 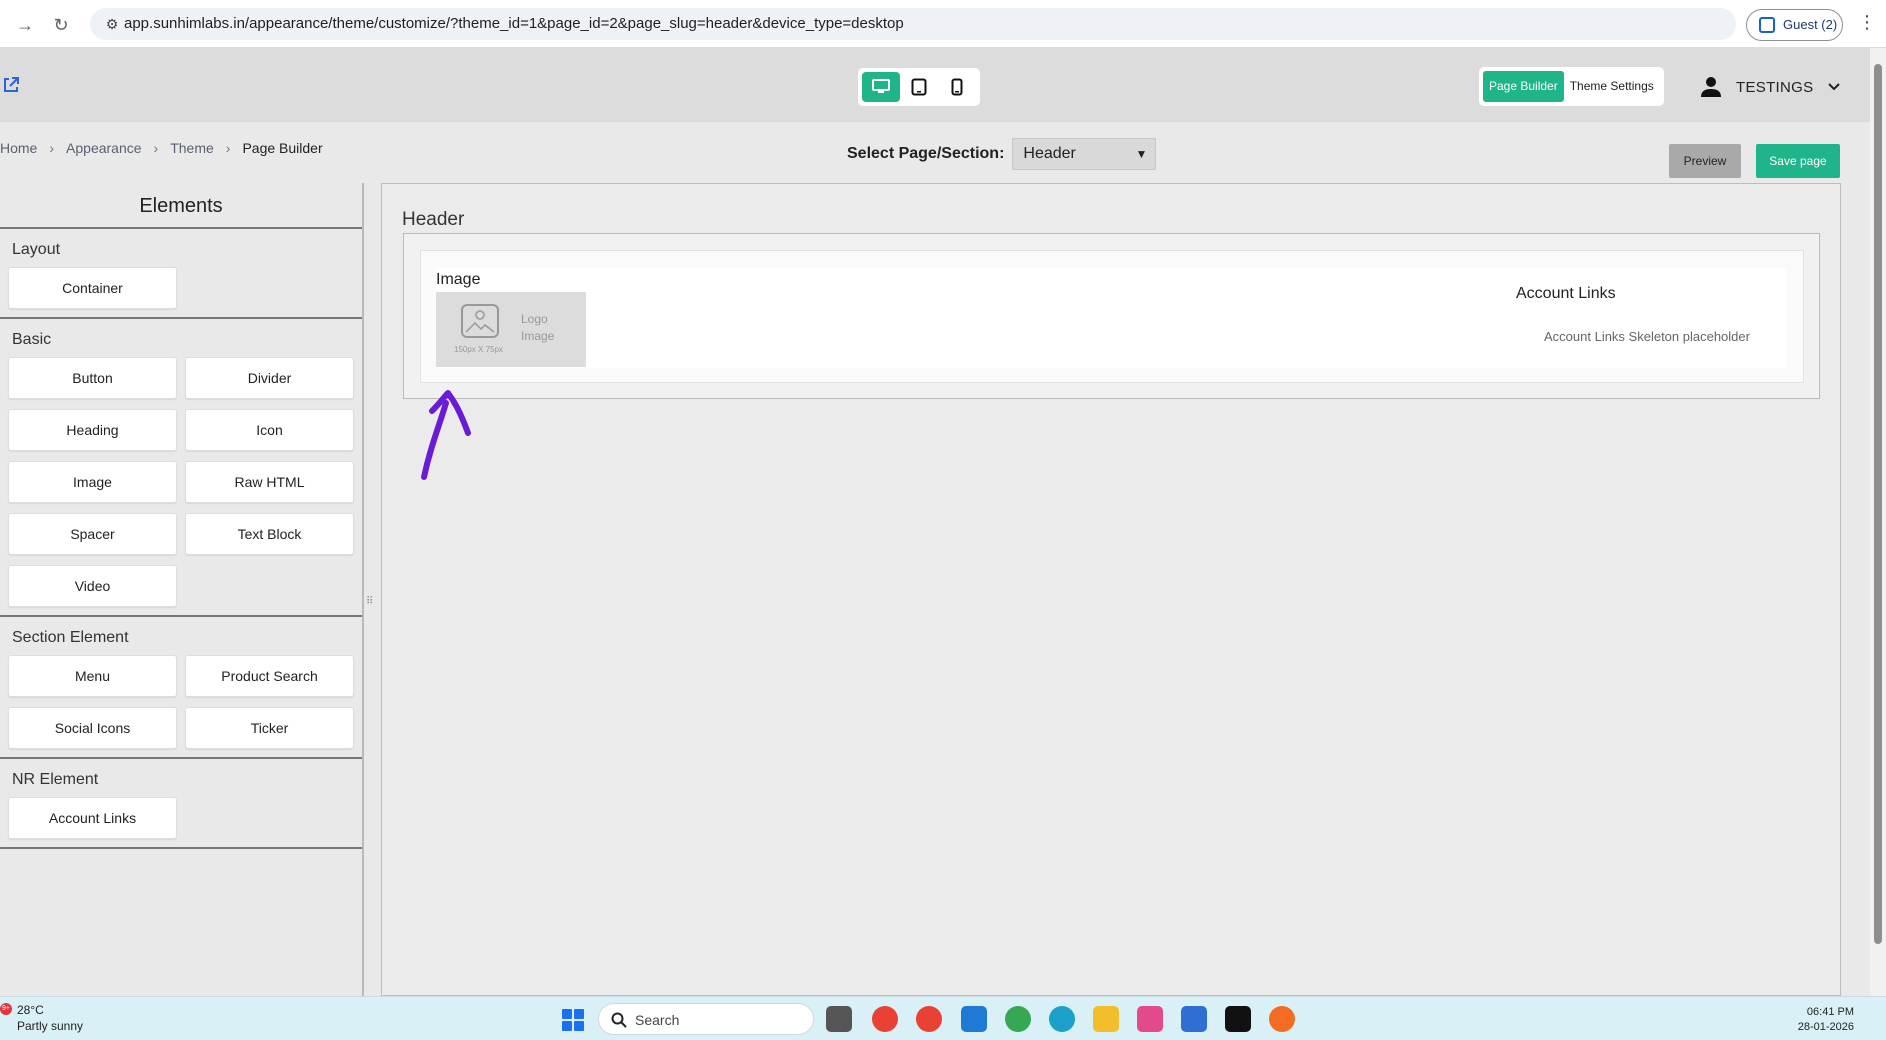 I want to click on element-image: Image, so click(x=92, y=482).